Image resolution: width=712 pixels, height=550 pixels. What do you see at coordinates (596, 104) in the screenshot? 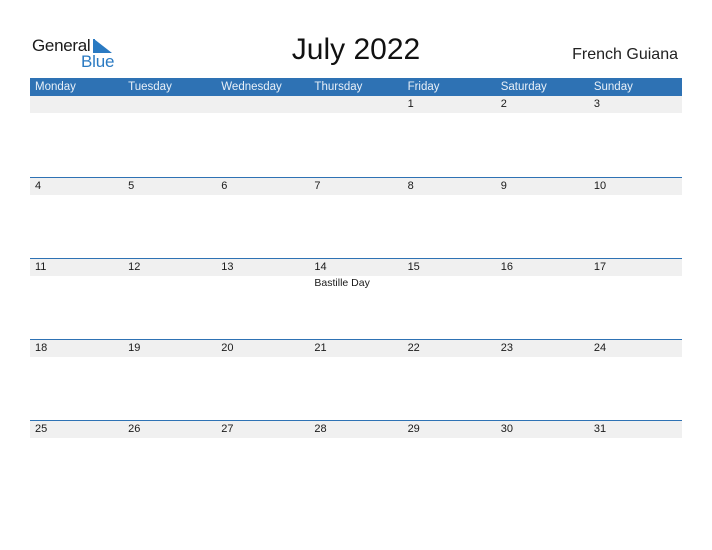
I see `day-number: 3` at bounding box center [596, 104].